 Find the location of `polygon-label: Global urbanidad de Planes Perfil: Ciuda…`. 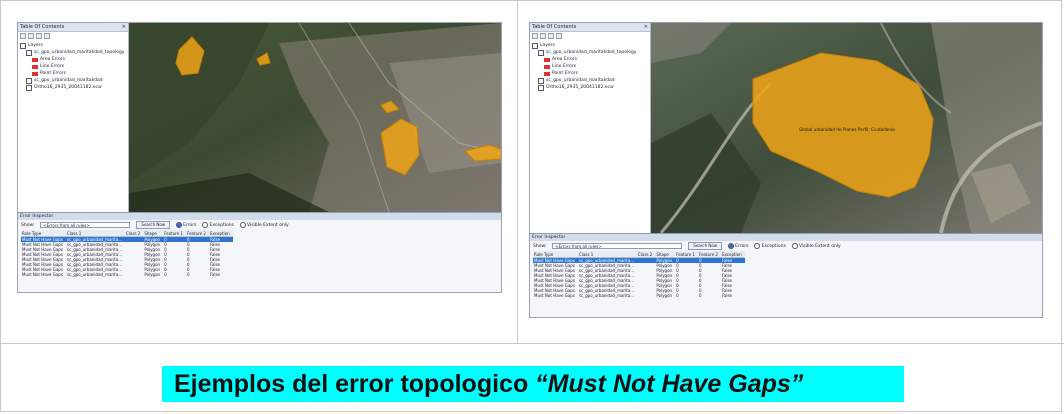

polygon-label: Global urbanidad de Planes Perfil: Ciuda… is located at coordinates (847, 129).